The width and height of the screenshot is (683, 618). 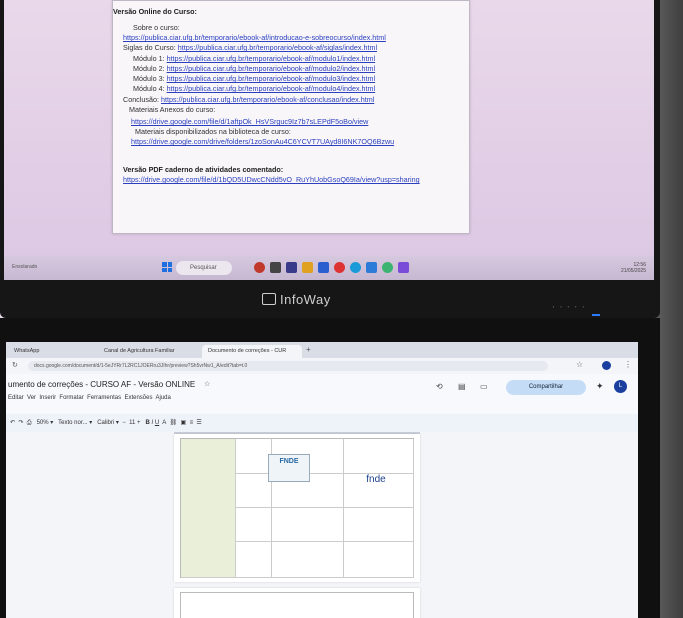 What do you see at coordinates (51, 351) in the screenshot?
I see `tab-whatsapp: WhatsApp` at bounding box center [51, 351].